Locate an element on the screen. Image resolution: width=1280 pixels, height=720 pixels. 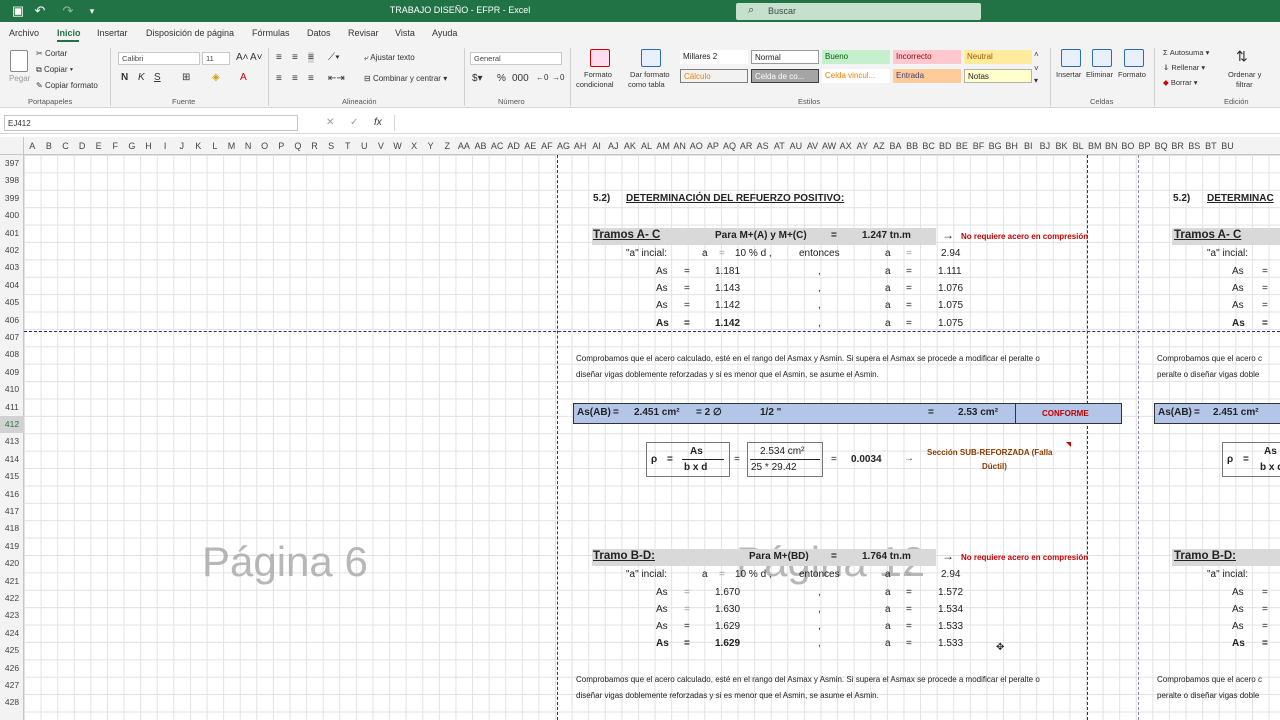
row-header: 404 is located at coordinates (12, 285).